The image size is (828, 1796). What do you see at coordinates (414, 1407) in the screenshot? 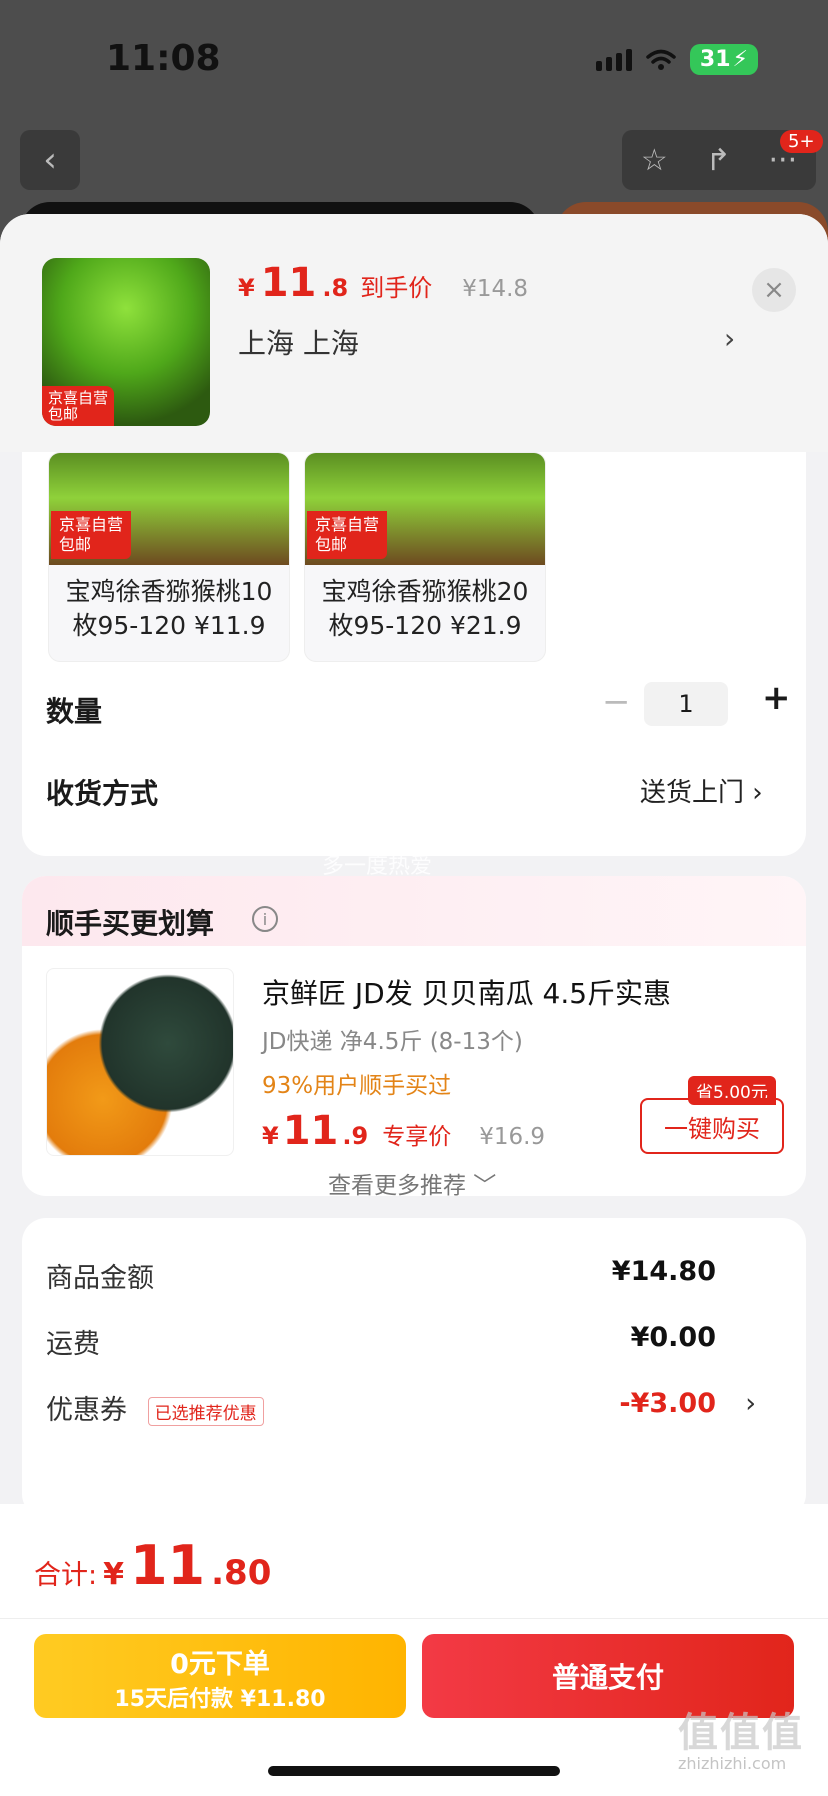
I see `coupon-row: 优惠券 已选推荐优惠 -¥3.00 ›` at bounding box center [414, 1407].